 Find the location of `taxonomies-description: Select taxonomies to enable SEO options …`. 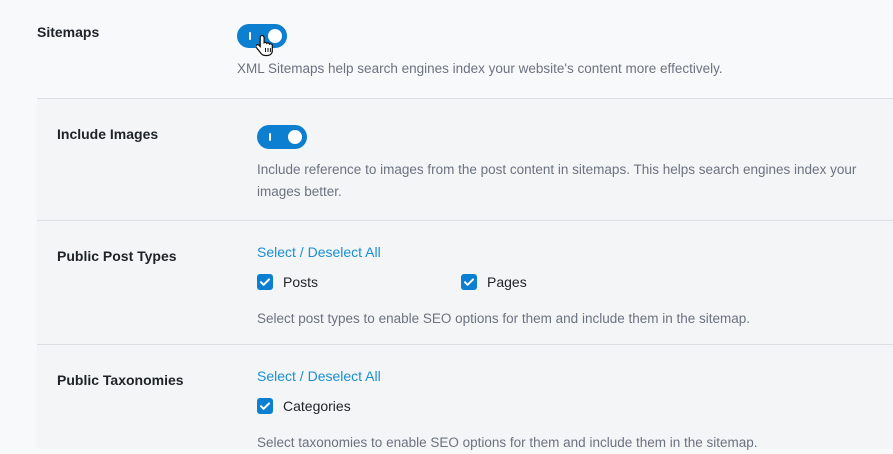

taxonomies-description: Select taxonomies to enable SEO options … is located at coordinates (507, 442).